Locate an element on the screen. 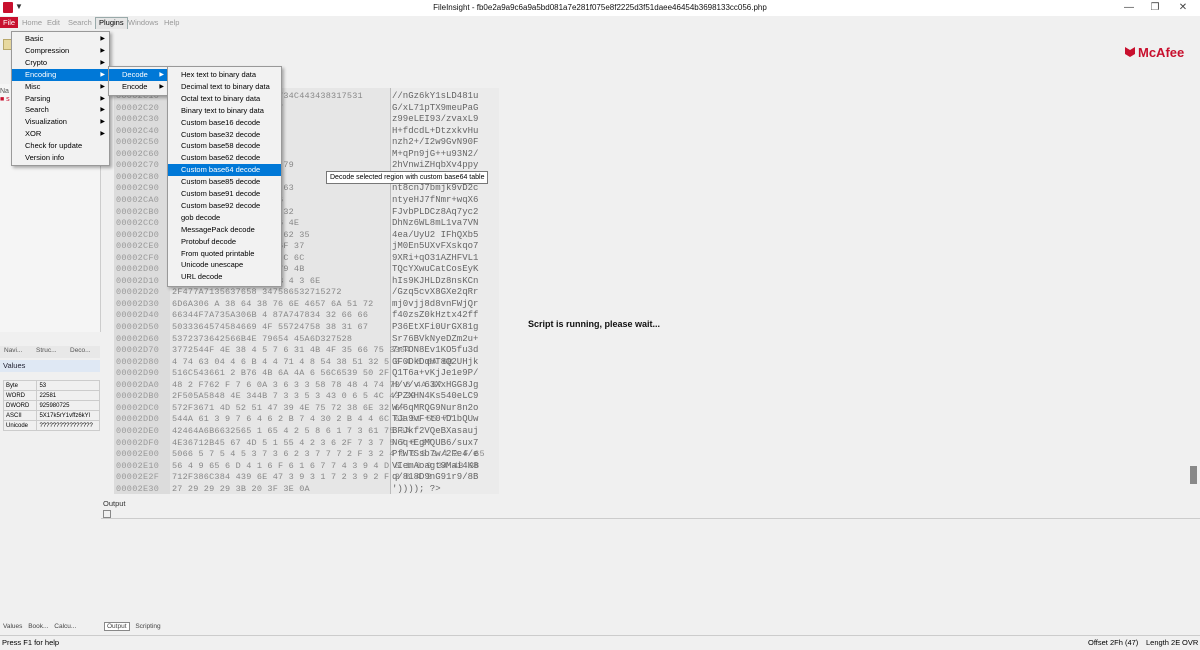 This screenshot has width=1200, height=650. decode-menu-item: Custom base16 decode is located at coordinates (224, 123).